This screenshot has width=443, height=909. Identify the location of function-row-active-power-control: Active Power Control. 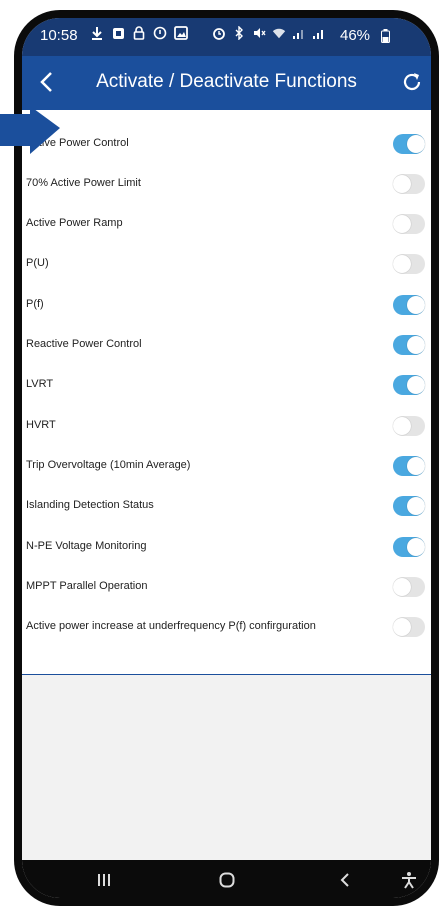
(226, 145).